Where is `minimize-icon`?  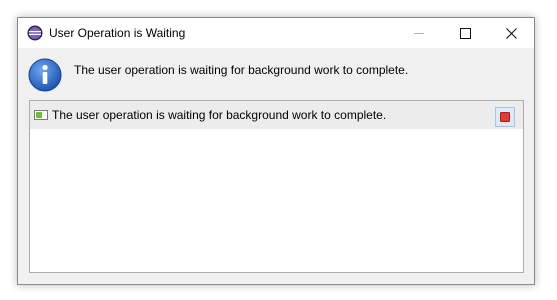 minimize-icon is located at coordinates (419, 33).